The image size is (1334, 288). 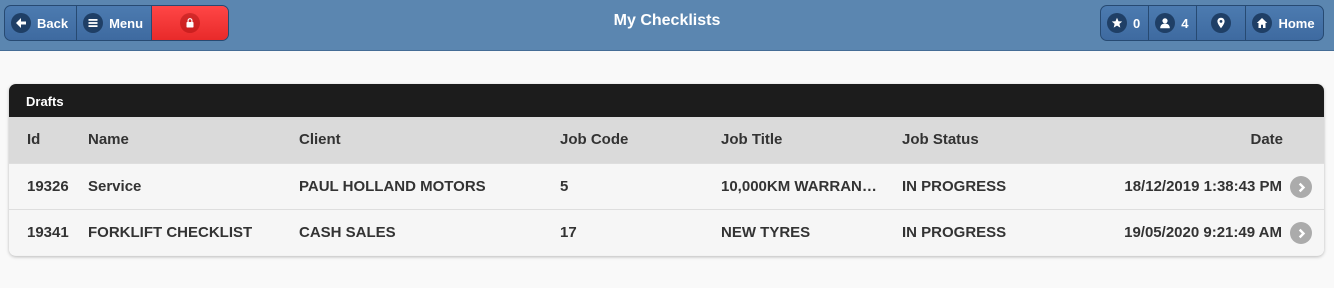 What do you see at coordinates (33, 139) in the screenshot?
I see `column-header-id: Id` at bounding box center [33, 139].